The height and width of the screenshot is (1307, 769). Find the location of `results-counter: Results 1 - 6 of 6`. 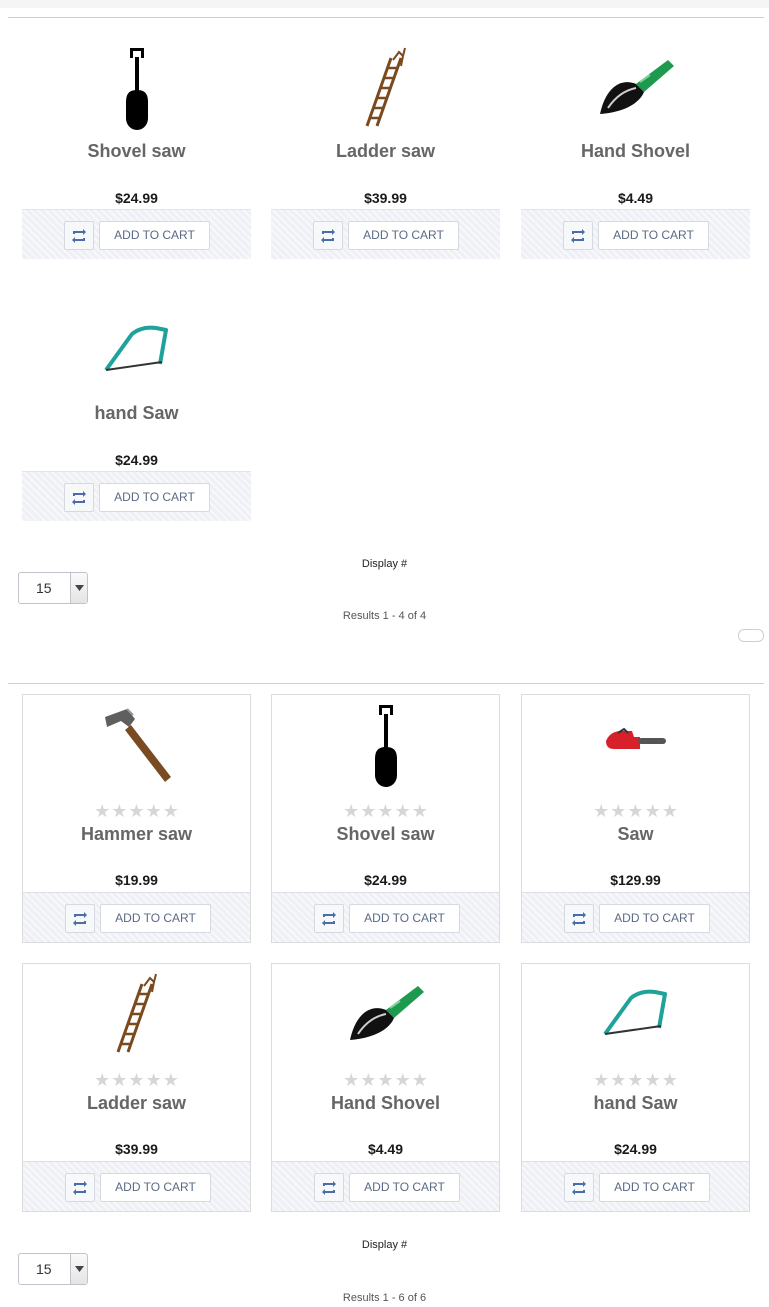

results-counter: Results 1 - 6 of 6 is located at coordinates (384, 1298).